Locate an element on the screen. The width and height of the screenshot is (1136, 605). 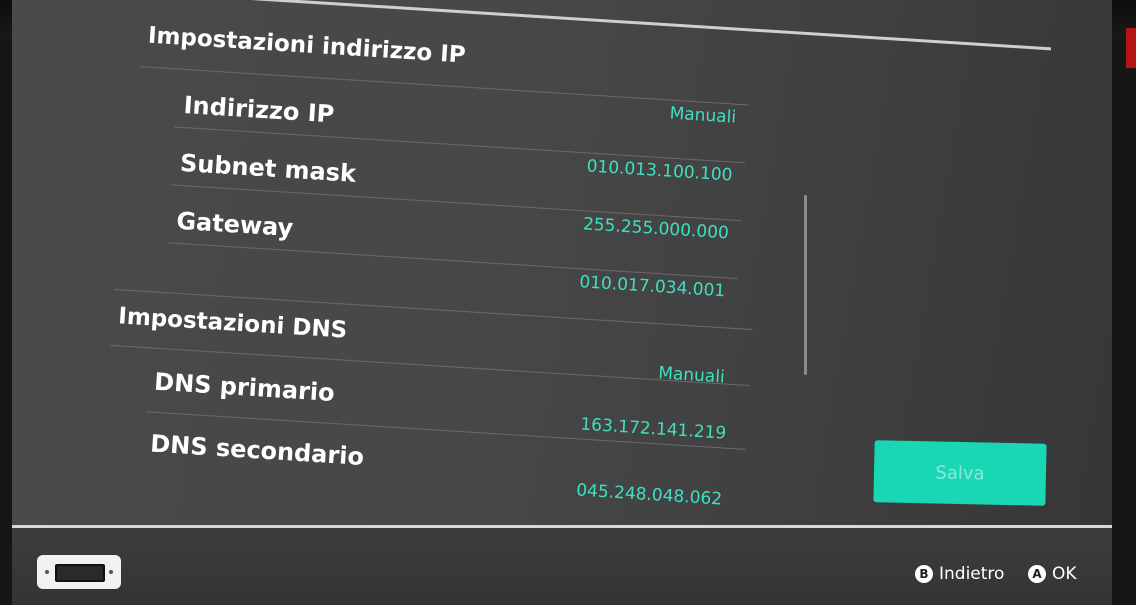
ip-settings-title: Impostazioni indirizzo IP is located at coordinates (306, 46).